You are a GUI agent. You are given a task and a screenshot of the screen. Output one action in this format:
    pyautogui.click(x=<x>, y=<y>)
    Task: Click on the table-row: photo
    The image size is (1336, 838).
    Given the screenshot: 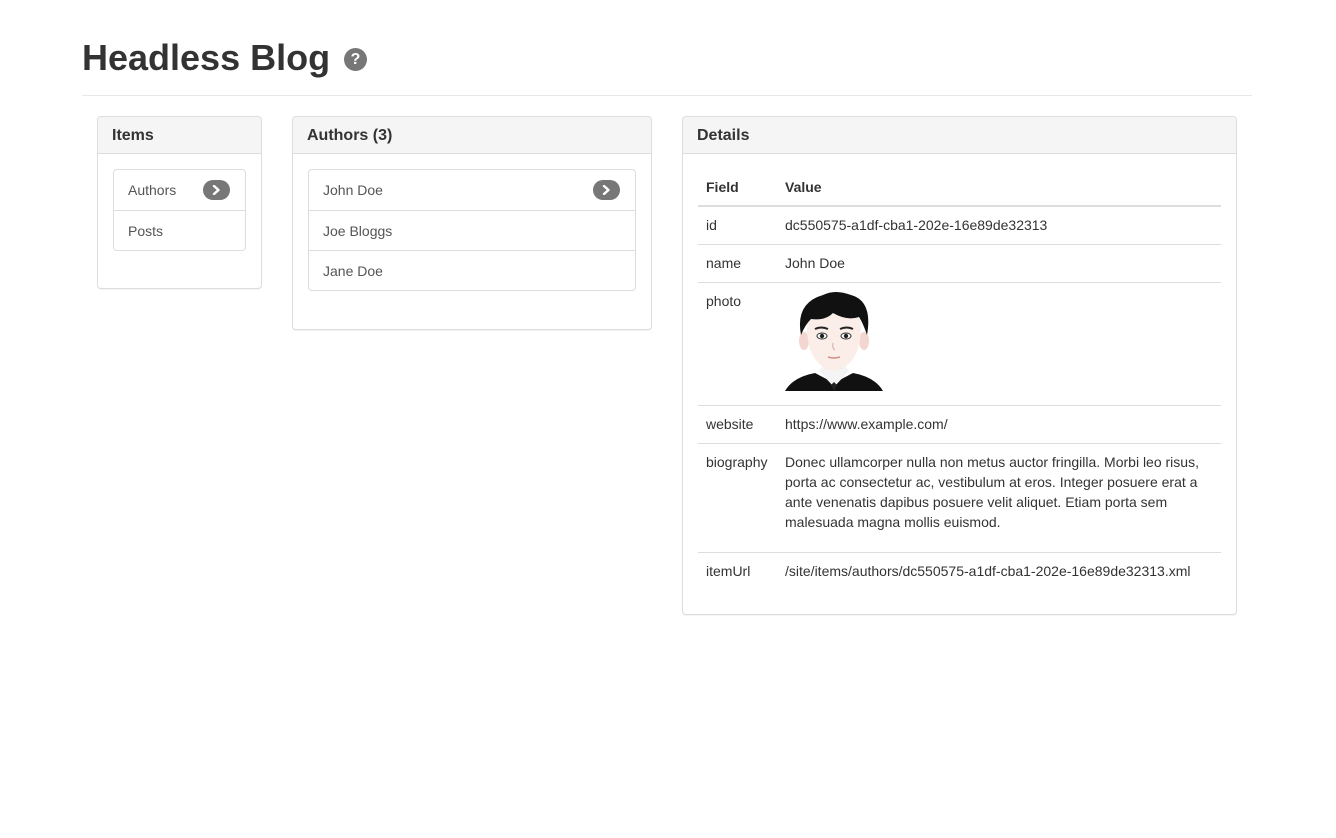 What is the action you would take?
    pyautogui.click(x=959, y=344)
    